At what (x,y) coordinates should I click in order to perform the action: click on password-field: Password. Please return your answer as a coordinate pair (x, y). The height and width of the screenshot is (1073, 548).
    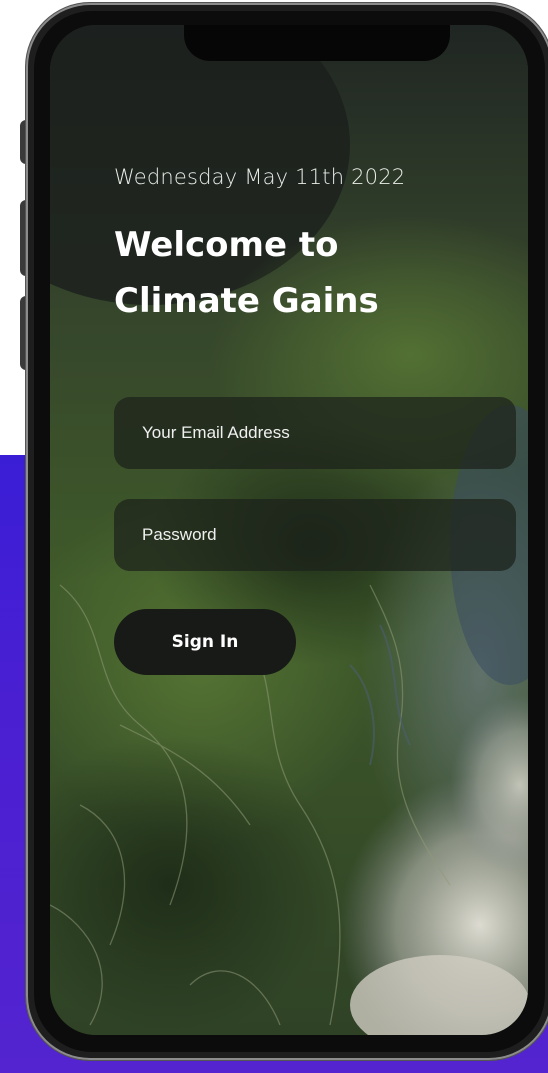
    Looking at the image, I should click on (315, 535).